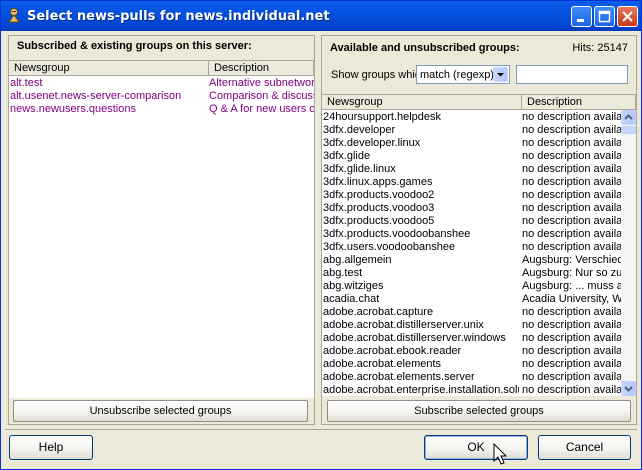  Describe the element at coordinates (584, 447) in the screenshot. I see `cancel-button: Cancel` at that location.